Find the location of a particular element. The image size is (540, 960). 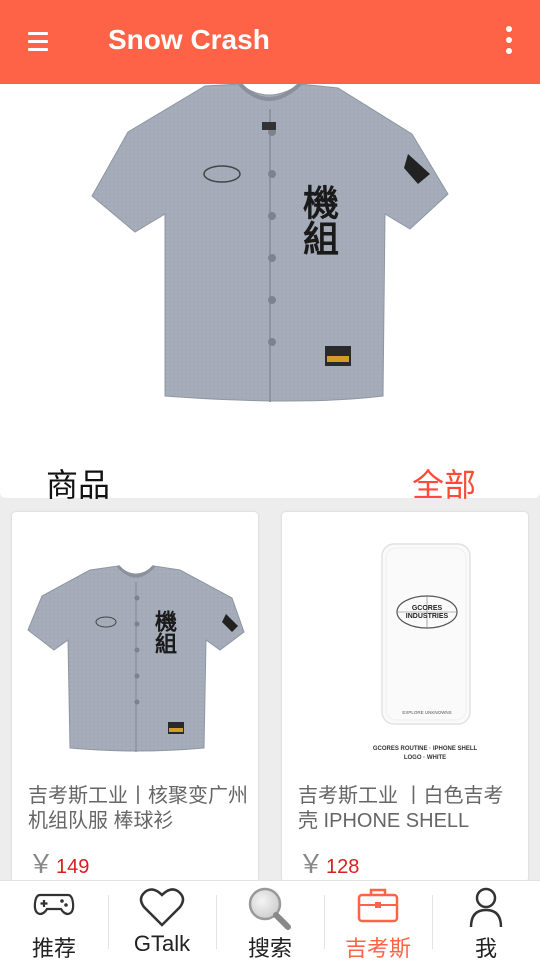

tab-gtalk: GTalk is located at coordinates (162, 920).